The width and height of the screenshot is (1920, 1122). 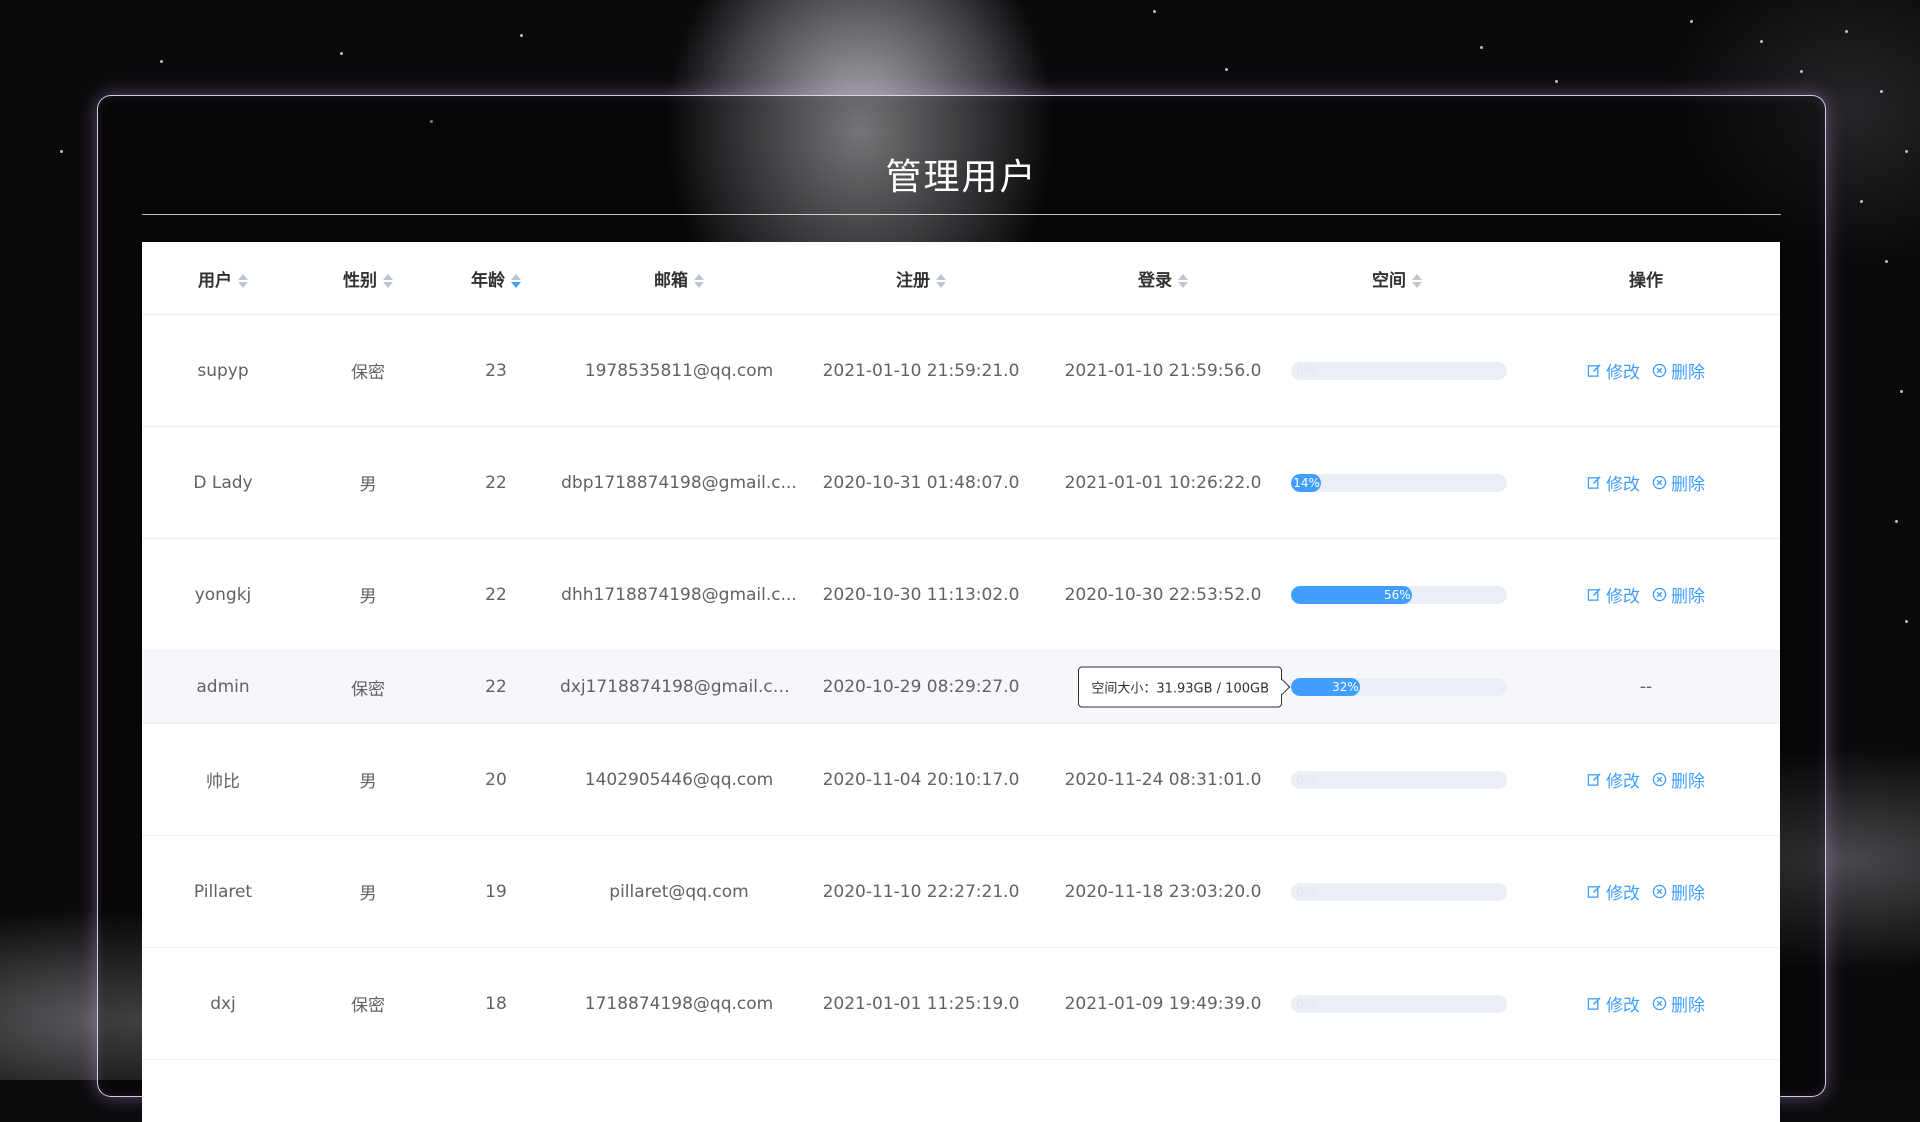 What do you see at coordinates (1399, 687) in the screenshot?
I see `space-progress-bar: 32%` at bounding box center [1399, 687].